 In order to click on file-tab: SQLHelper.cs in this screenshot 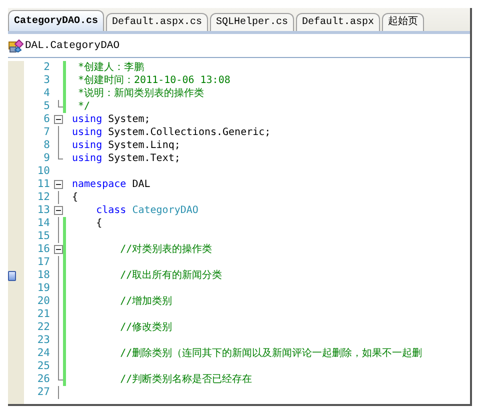, I will do `click(252, 22)`.